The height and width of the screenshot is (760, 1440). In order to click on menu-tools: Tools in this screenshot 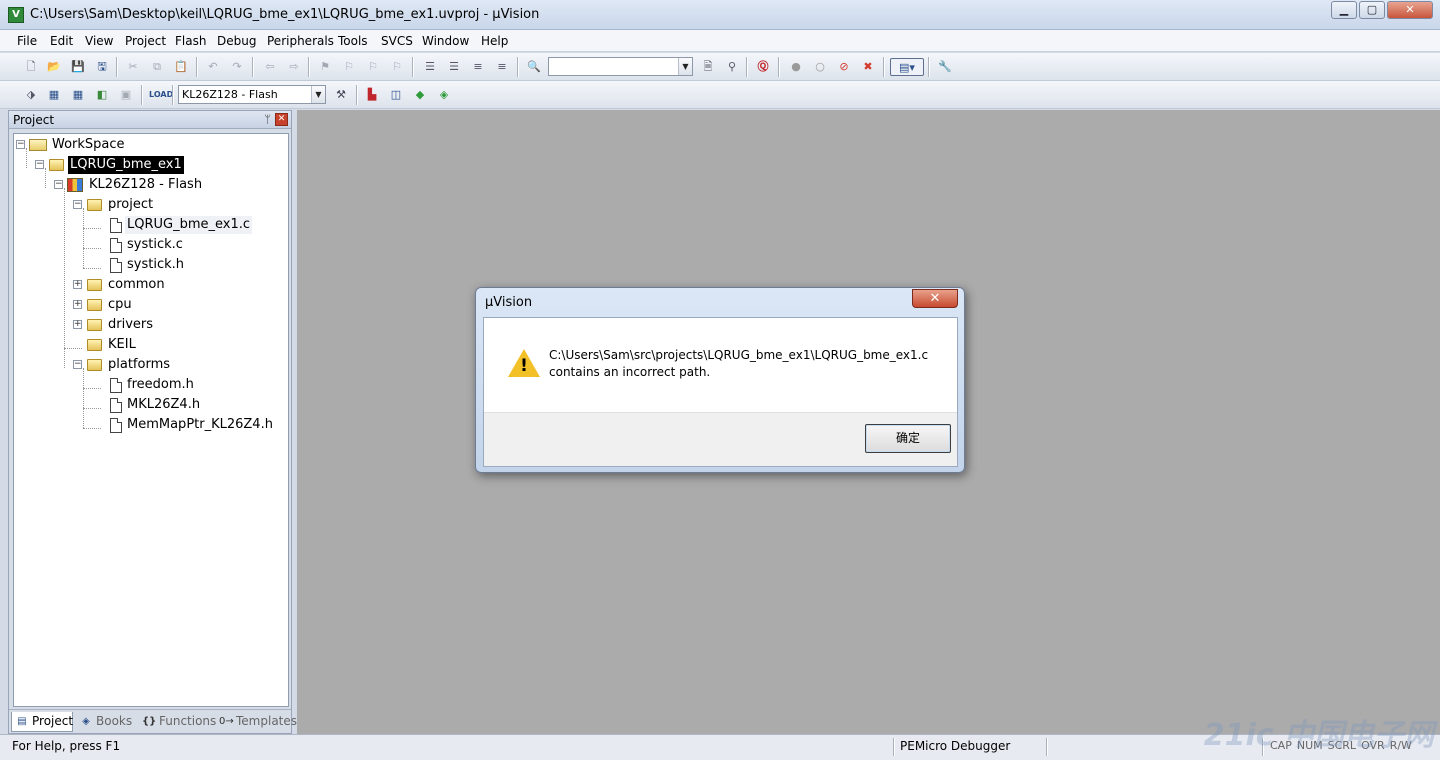, I will do `click(353, 41)`.